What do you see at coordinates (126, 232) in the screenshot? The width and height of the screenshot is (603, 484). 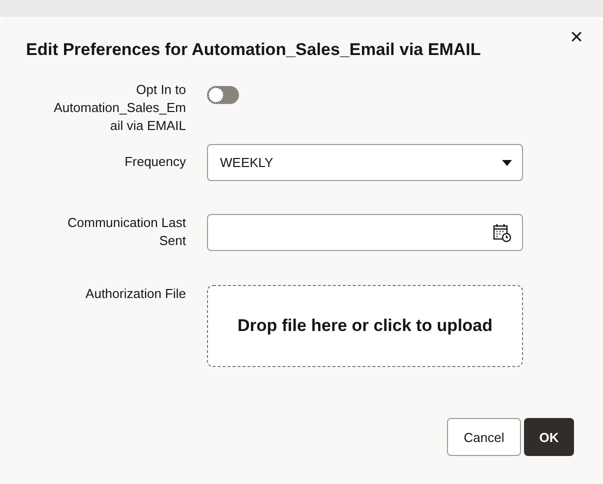 I see `field-label: Communication Last Sent` at bounding box center [126, 232].